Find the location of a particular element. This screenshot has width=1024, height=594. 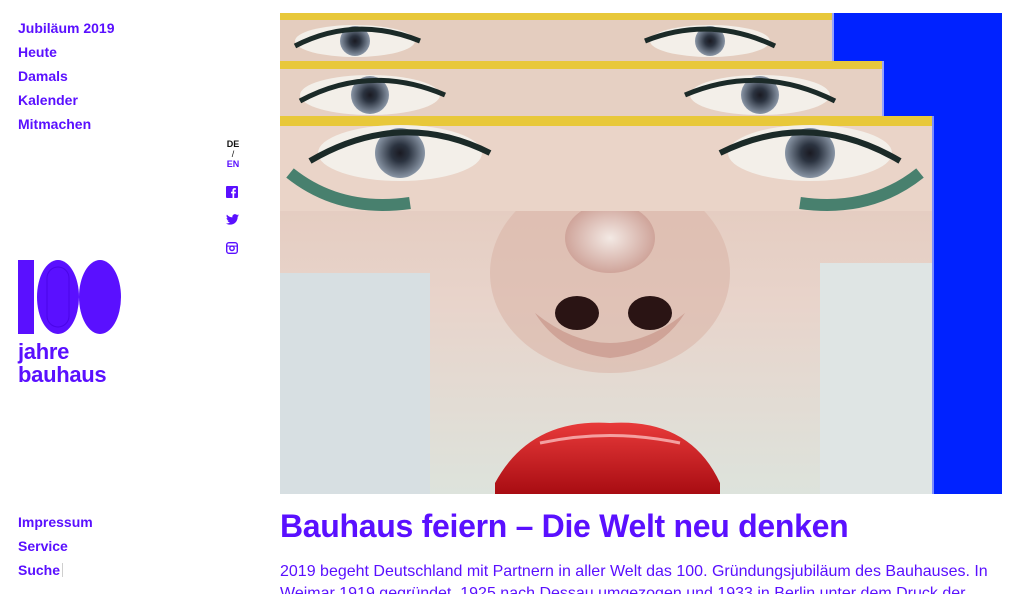

social-links is located at coordinates (233, 228).